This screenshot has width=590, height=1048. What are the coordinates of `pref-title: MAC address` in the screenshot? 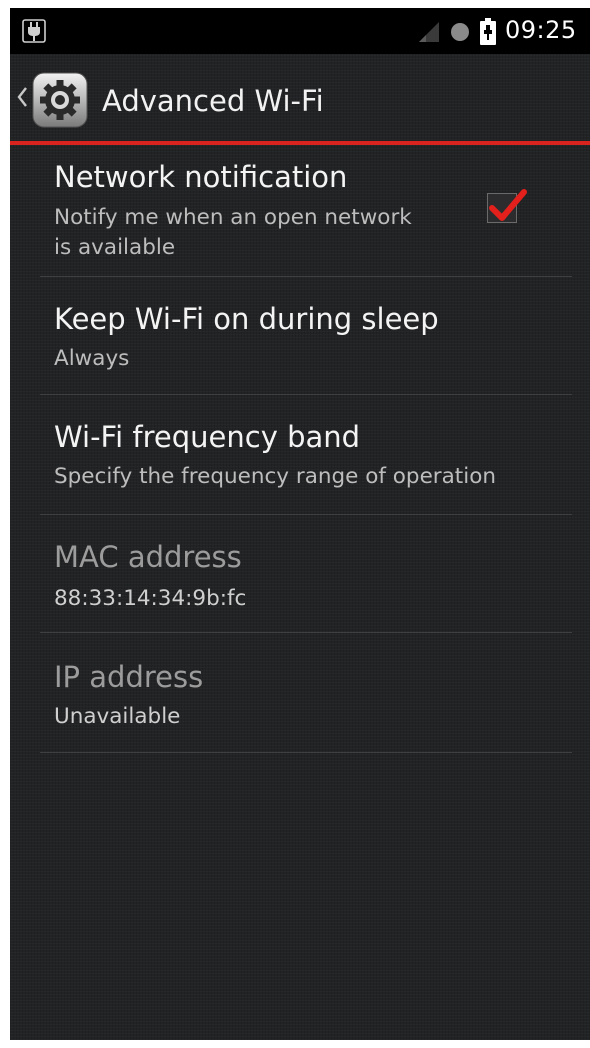 It's located at (148, 557).